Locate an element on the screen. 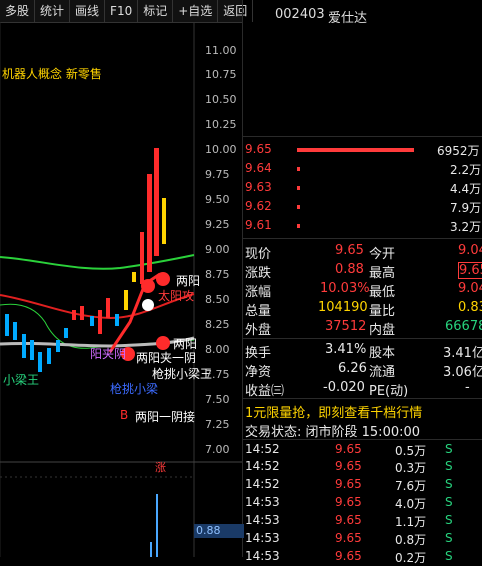  trade-row: 14:52 9.65 0.3万 S is located at coordinates (363, 467).